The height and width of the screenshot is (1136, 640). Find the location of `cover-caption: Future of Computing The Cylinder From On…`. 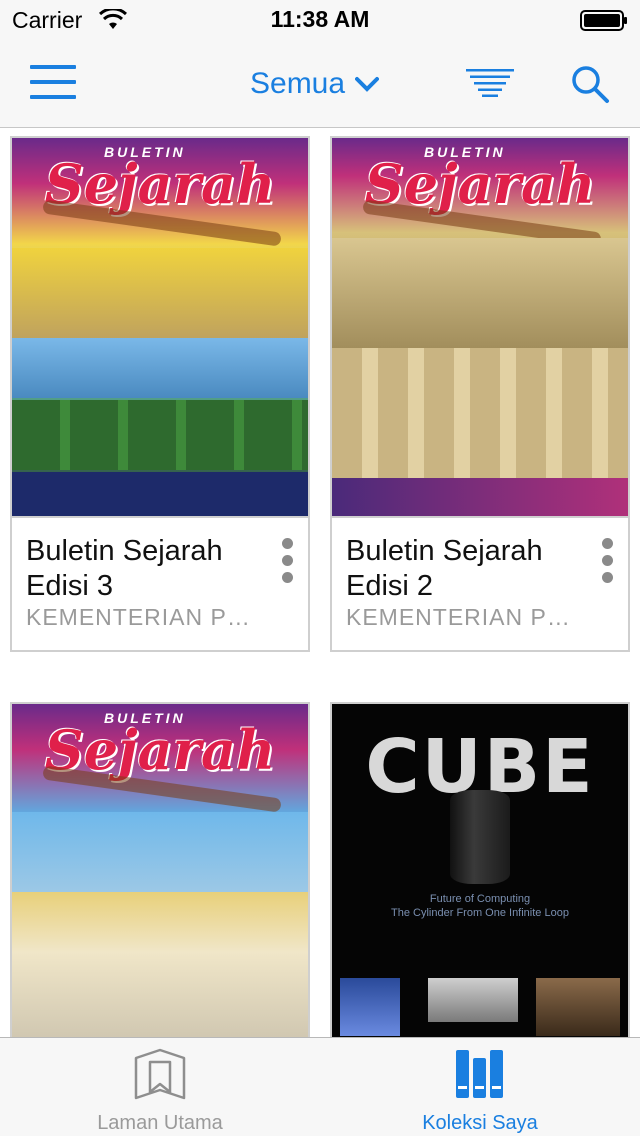

cover-caption: Future of Computing The Cylinder From On… is located at coordinates (480, 906).